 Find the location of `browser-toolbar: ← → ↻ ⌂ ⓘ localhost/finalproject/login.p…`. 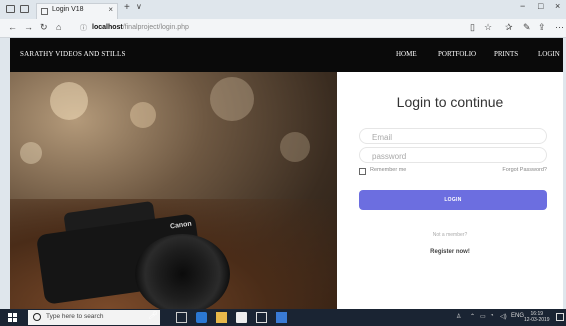

browser-toolbar: ← → ↻ ⌂ ⓘ localhost/finalproject/login.p… is located at coordinates (283, 28).